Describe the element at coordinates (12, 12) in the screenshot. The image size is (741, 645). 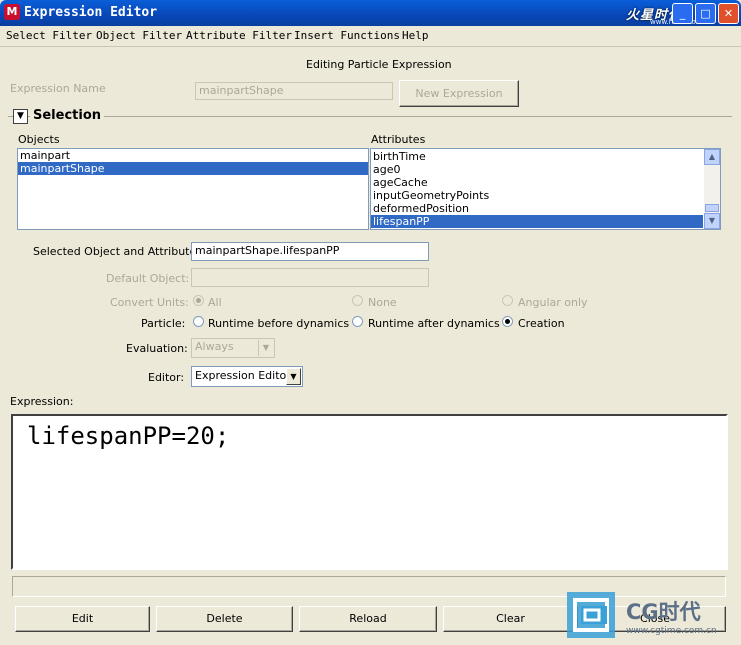
I see `maya-app-icon: M` at that location.